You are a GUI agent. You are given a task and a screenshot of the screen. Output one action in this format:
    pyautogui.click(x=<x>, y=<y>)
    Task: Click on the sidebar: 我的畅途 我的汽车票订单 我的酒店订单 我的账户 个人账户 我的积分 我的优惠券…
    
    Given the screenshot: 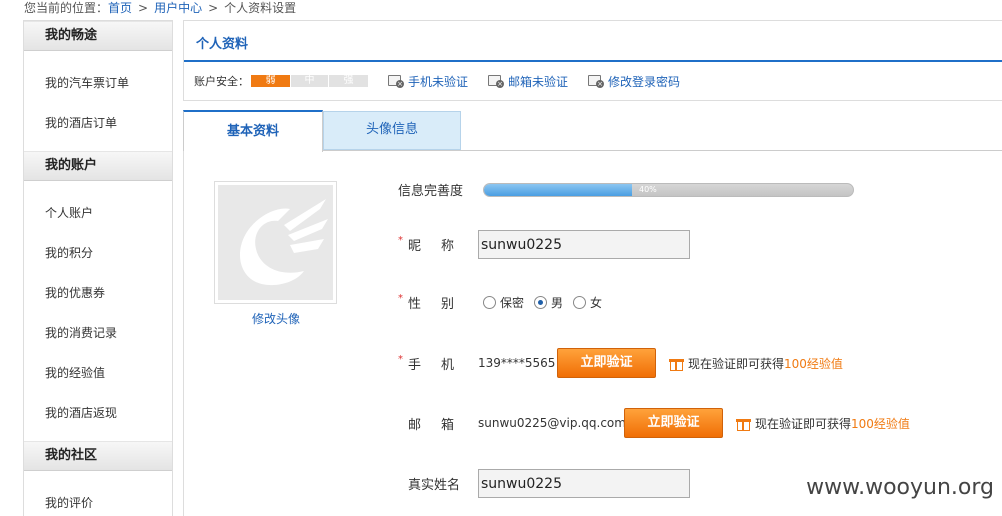 What is the action you would take?
    pyautogui.click(x=98, y=268)
    